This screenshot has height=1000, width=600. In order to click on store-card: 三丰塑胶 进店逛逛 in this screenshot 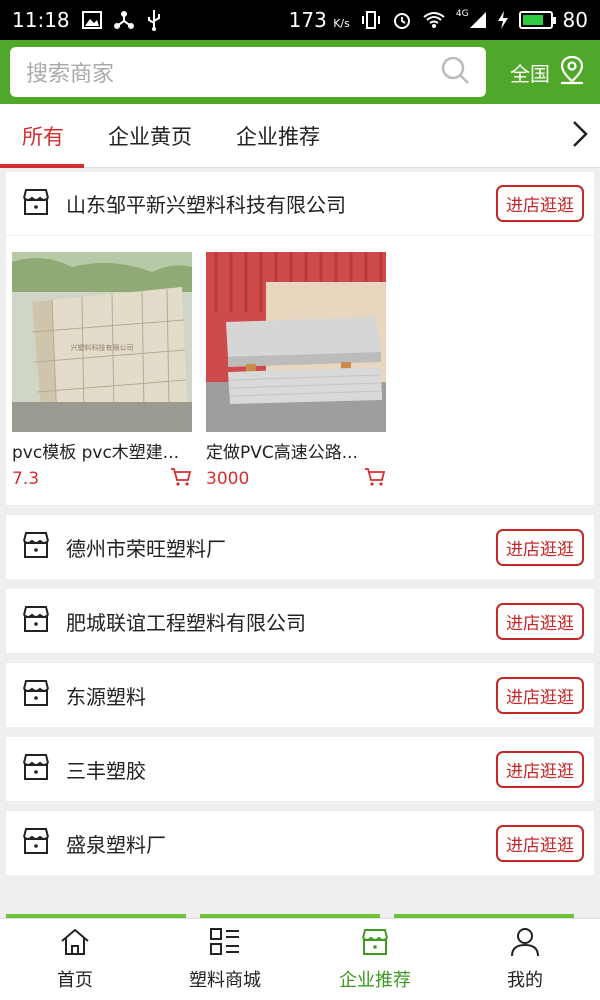, I will do `click(300, 769)`.